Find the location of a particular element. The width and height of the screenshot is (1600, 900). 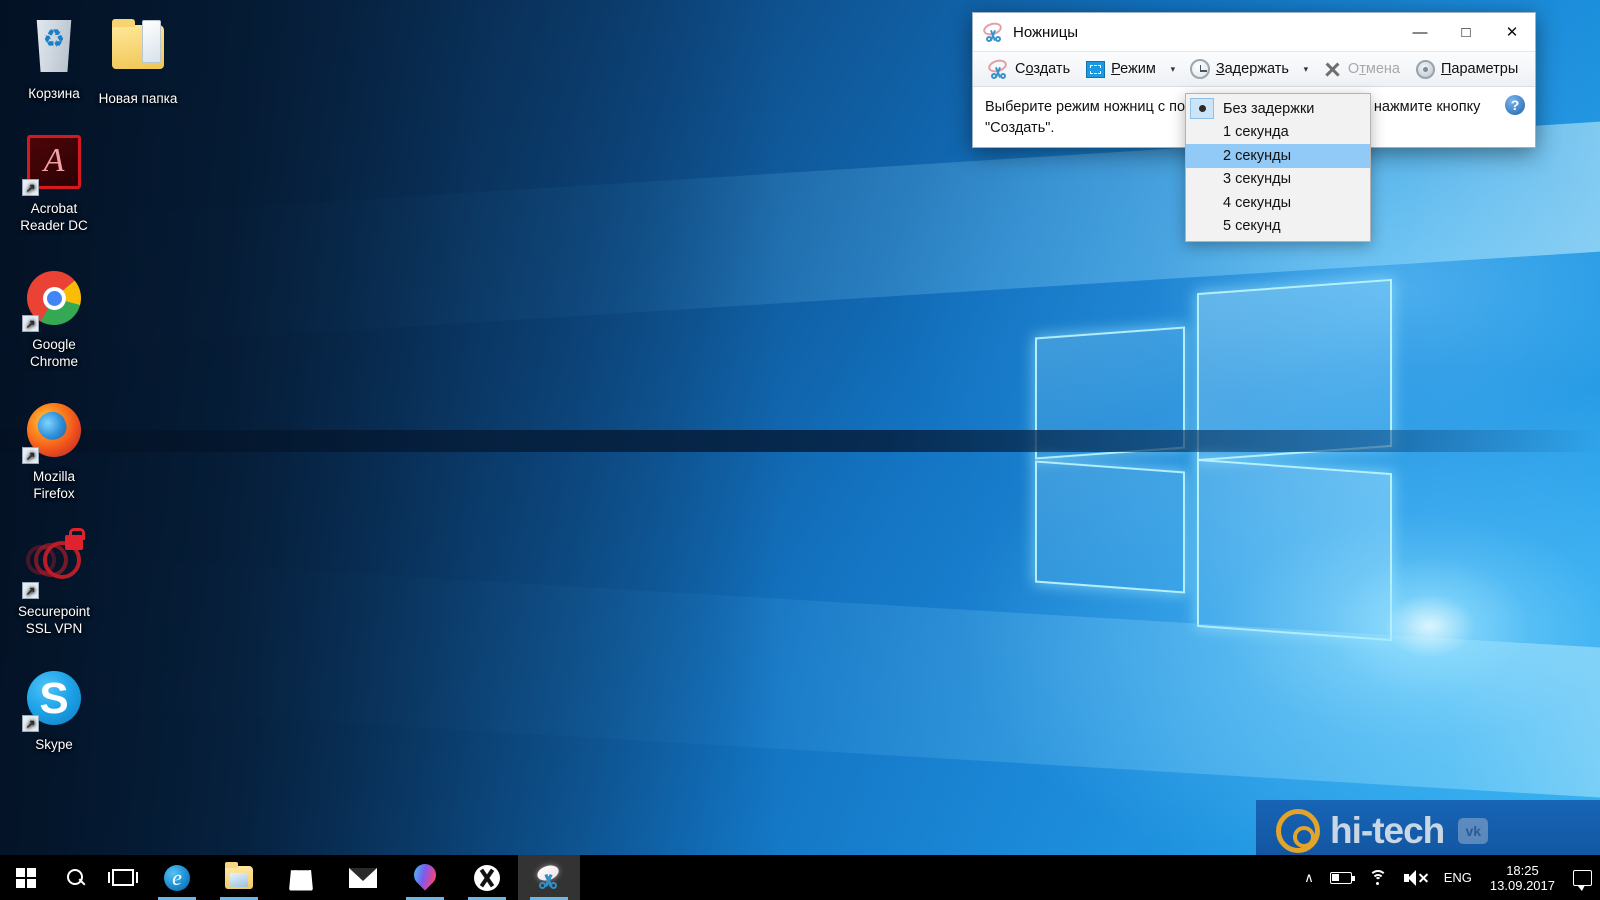

file-explorer-icon is located at coordinates (239, 875).